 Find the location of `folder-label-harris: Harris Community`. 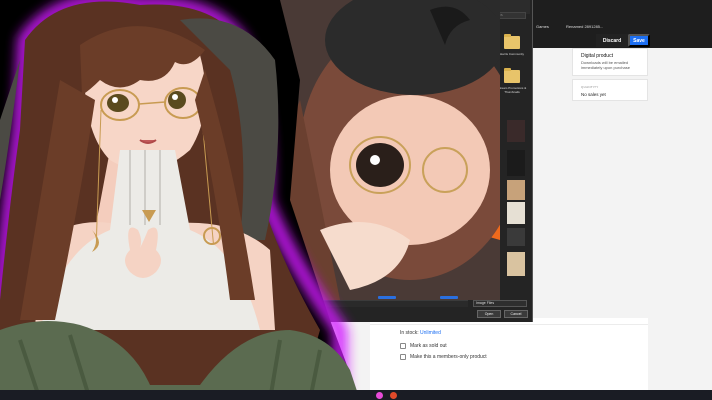

folder-label-harris: Harris Community is located at coordinates (511, 54).